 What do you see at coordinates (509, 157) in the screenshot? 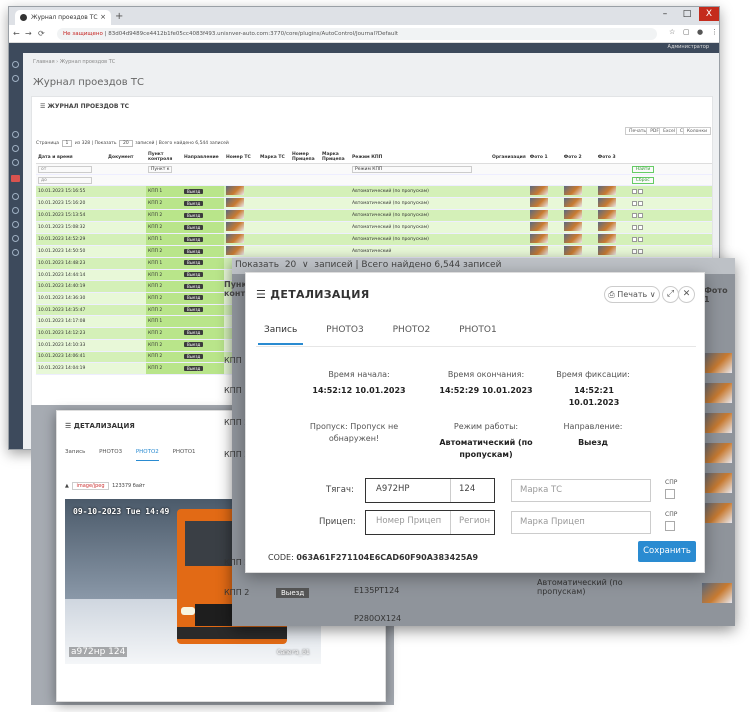
I see `column-header: Организация` at bounding box center [509, 157].